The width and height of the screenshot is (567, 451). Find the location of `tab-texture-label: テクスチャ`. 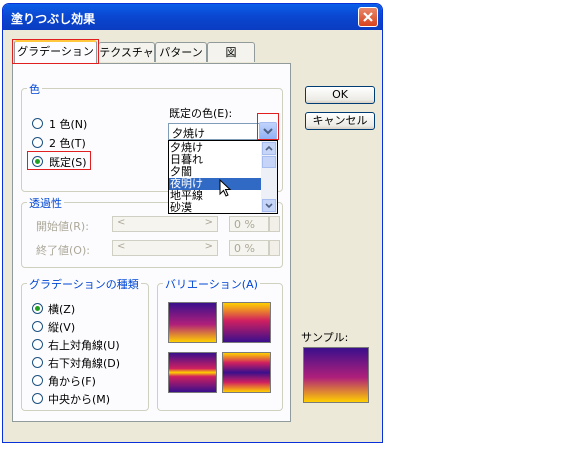

tab-texture-label: テクスチャ is located at coordinates (126, 52).